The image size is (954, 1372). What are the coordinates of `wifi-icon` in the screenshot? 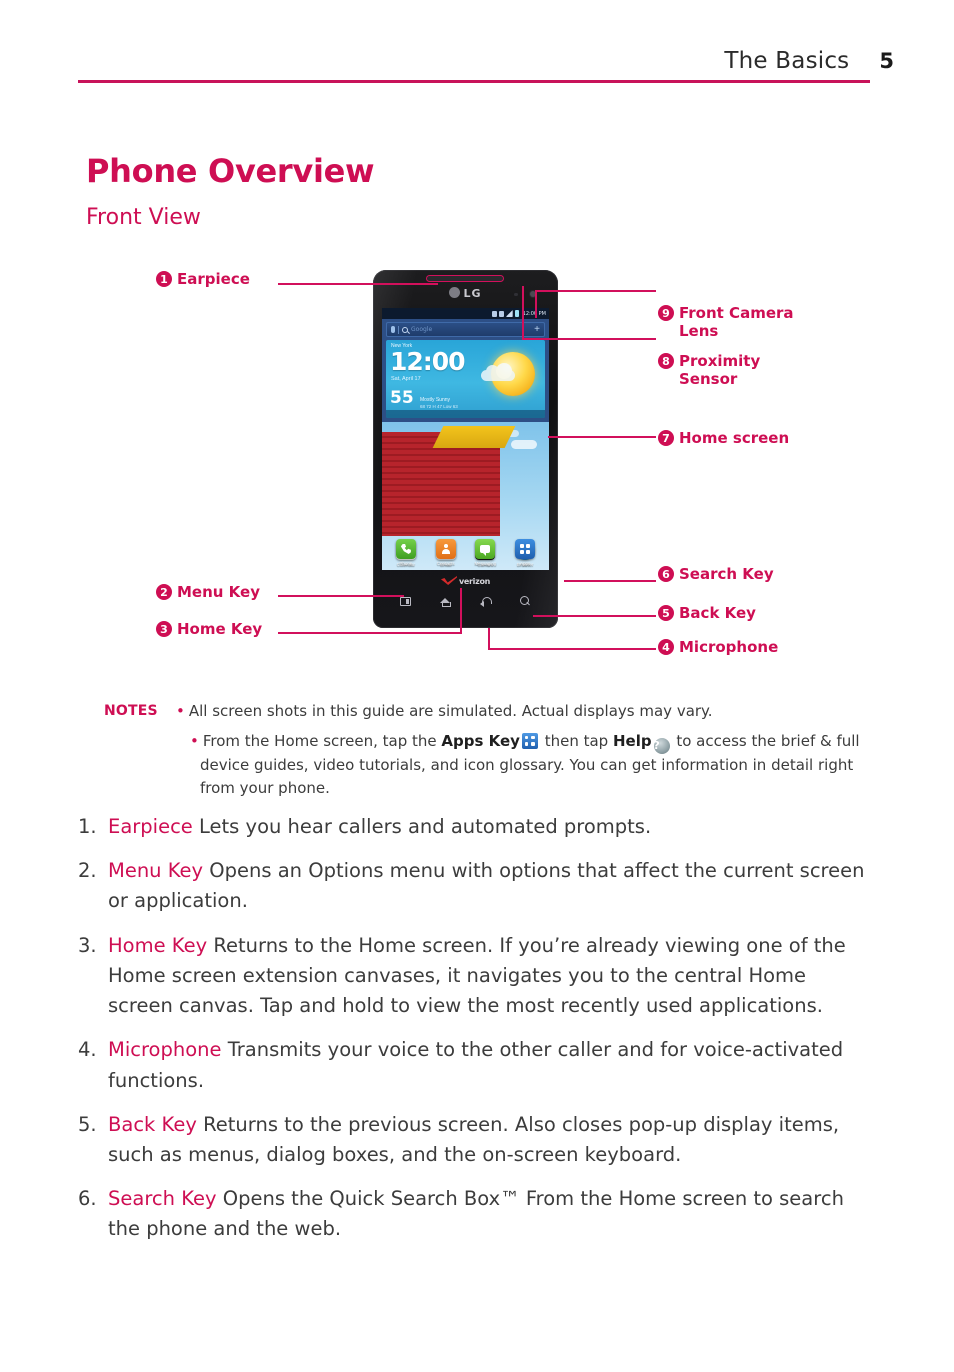 It's located at (501, 313).